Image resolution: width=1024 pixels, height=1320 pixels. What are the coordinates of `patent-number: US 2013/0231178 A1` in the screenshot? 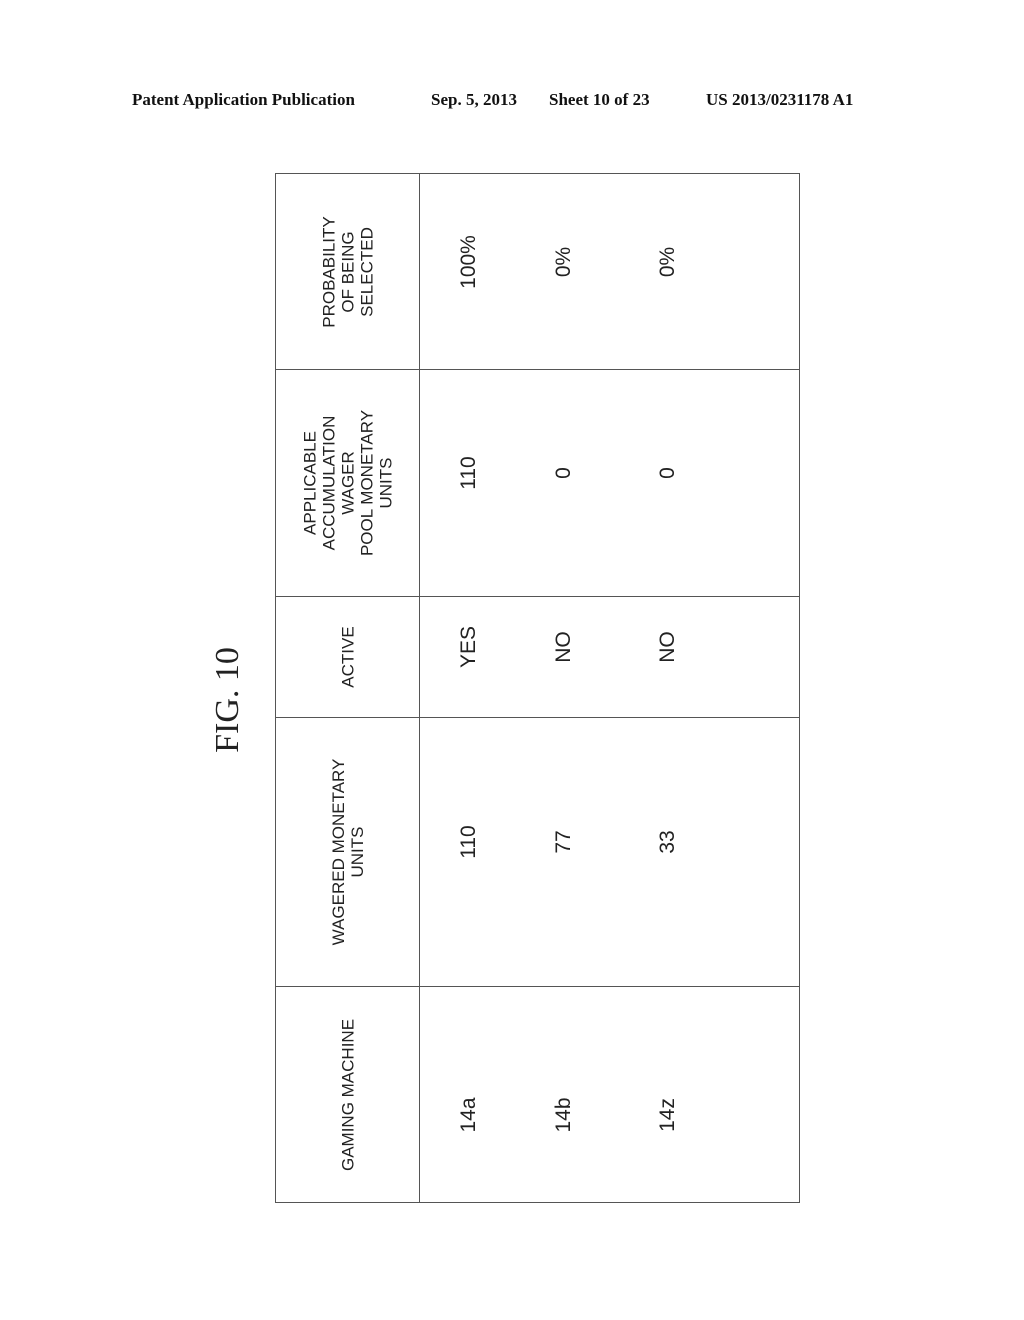 It's located at (780, 99).